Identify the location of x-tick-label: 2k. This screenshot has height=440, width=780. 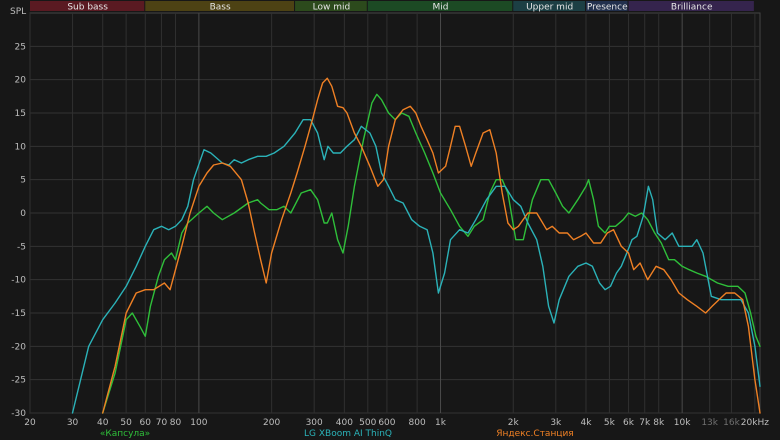
(514, 423).